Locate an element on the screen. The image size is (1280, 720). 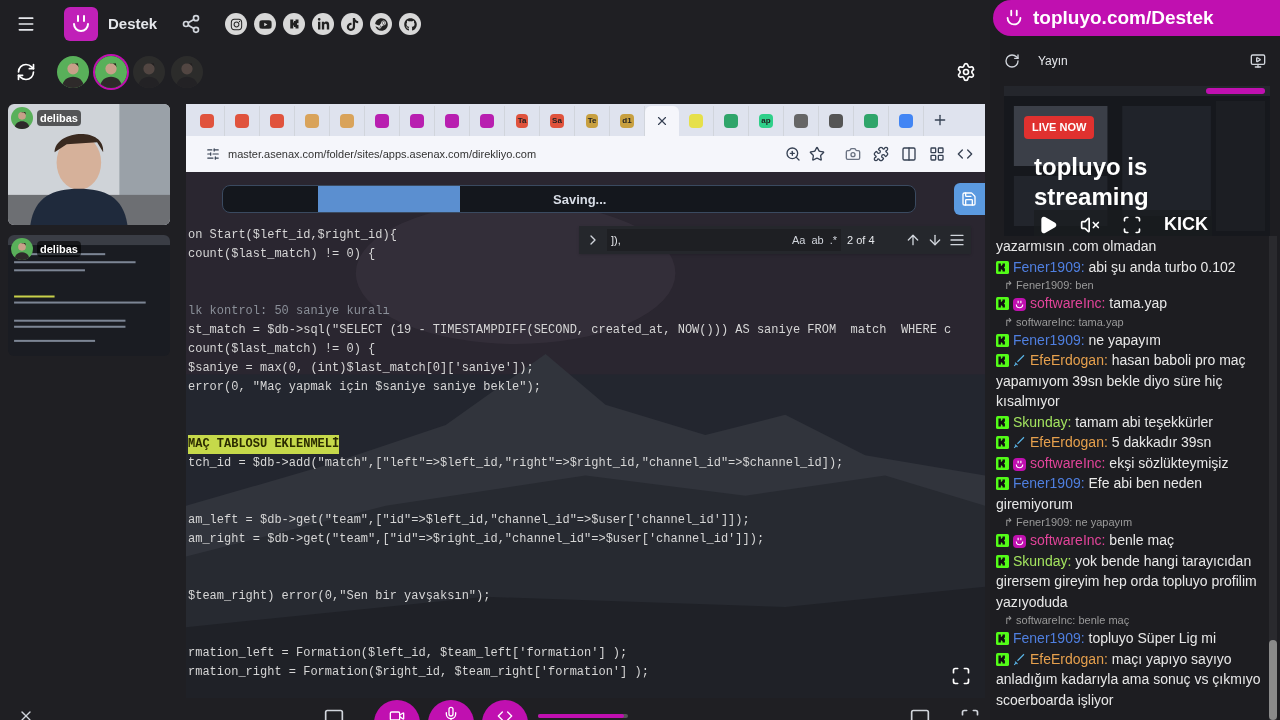
close-icon is located at coordinates (662, 121).